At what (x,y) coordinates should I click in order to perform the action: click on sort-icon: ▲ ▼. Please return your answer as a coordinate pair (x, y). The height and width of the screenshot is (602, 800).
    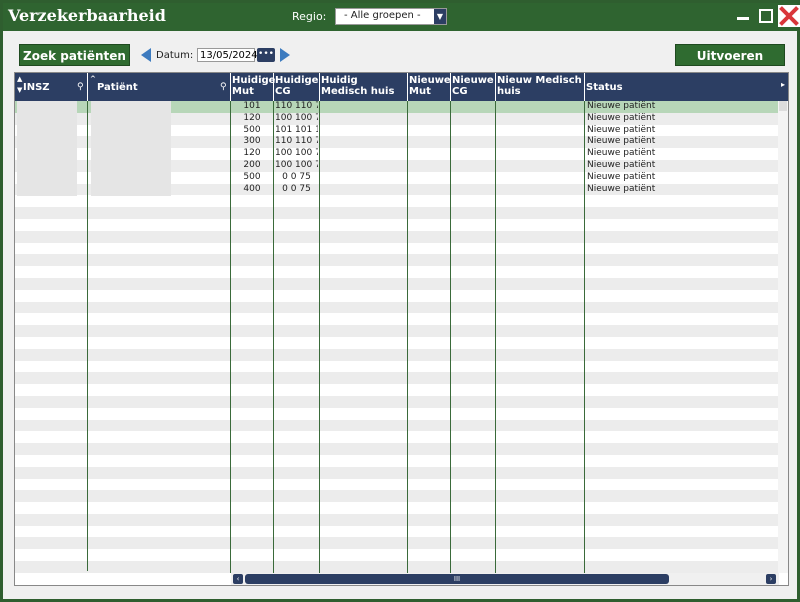
    Looking at the image, I should click on (20, 84).